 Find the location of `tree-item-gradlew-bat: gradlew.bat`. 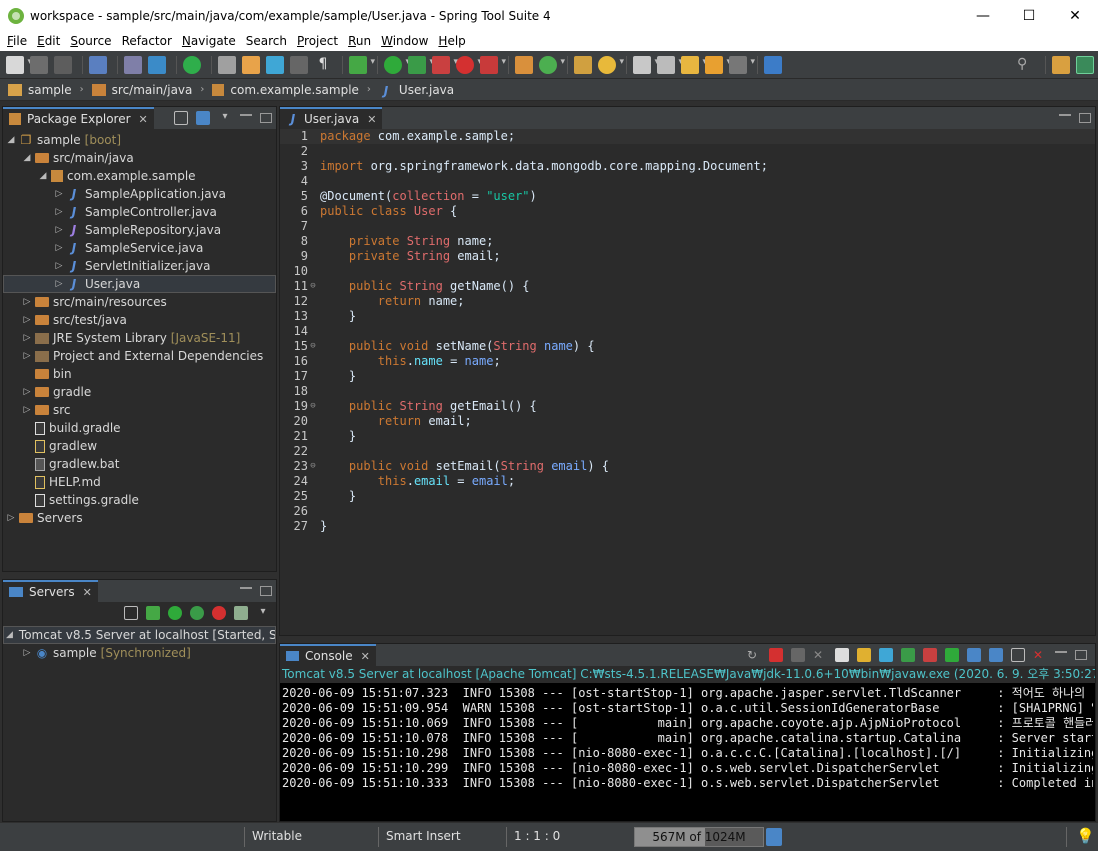

tree-item-gradlew-bat: gradlew.bat is located at coordinates (139, 464).